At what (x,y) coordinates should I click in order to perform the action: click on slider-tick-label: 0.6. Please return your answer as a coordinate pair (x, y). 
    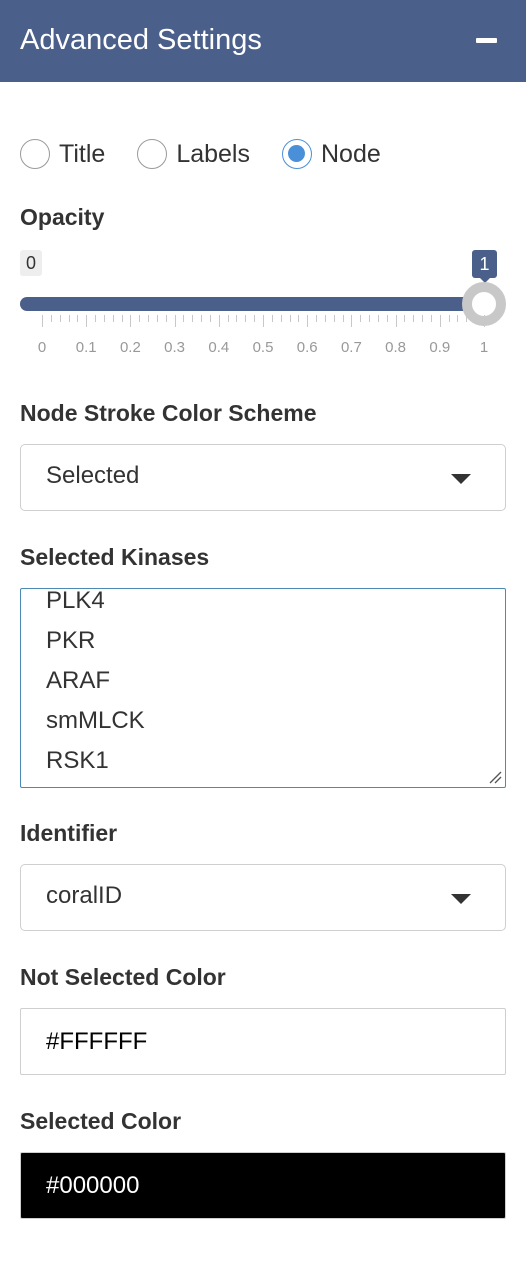
    Looking at the image, I should click on (307, 347).